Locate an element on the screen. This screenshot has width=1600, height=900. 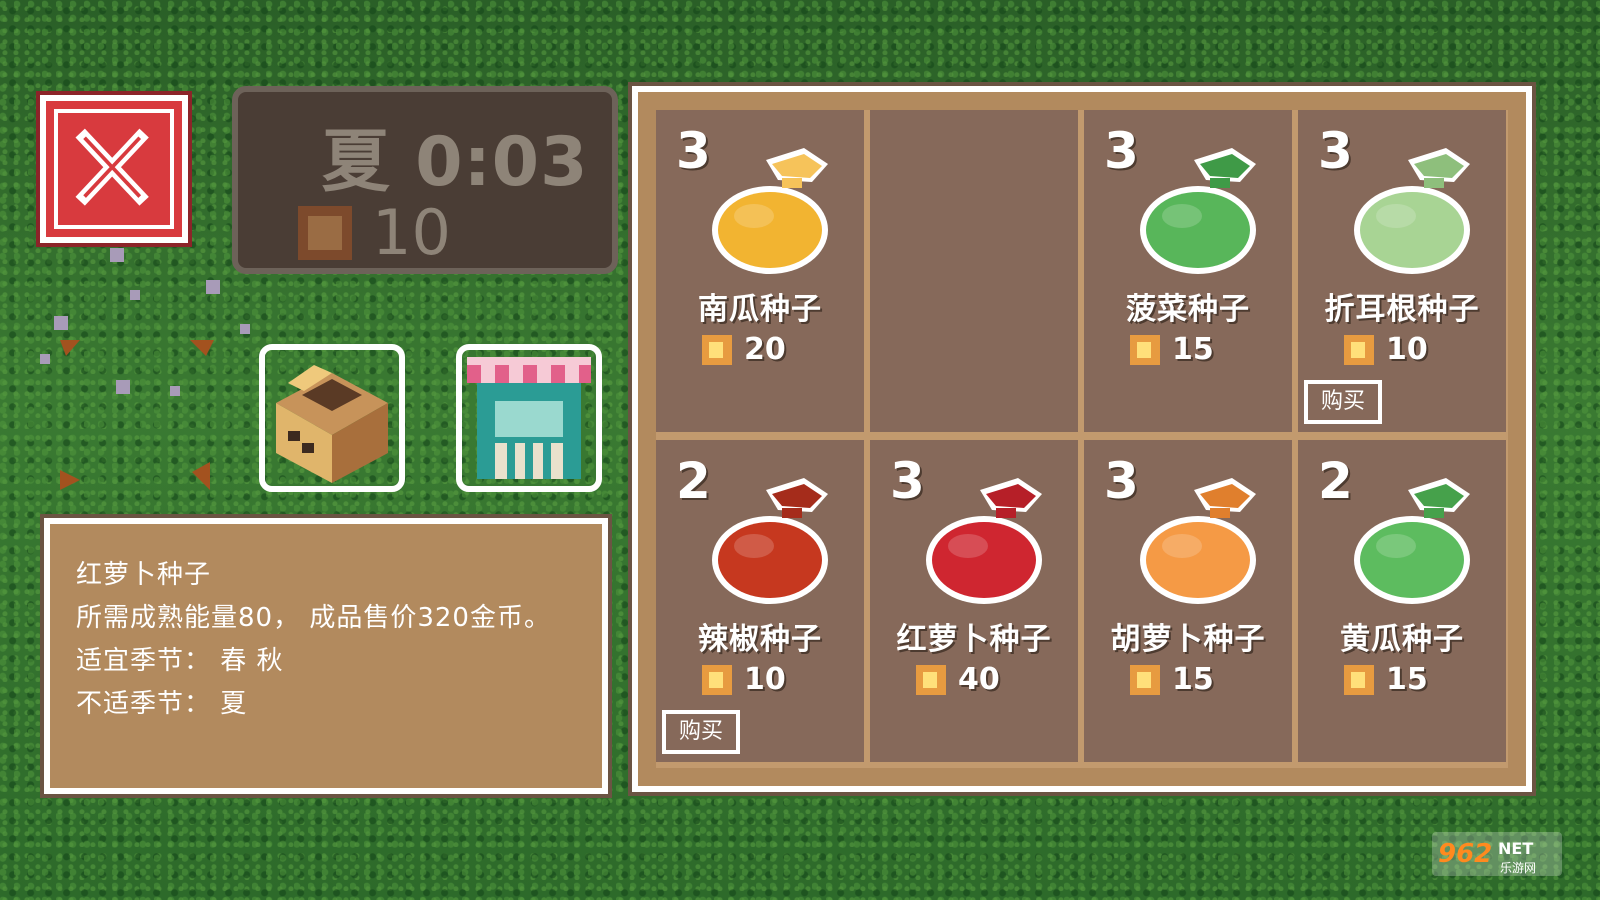
shop-slot-empty is located at coordinates (974, 271).